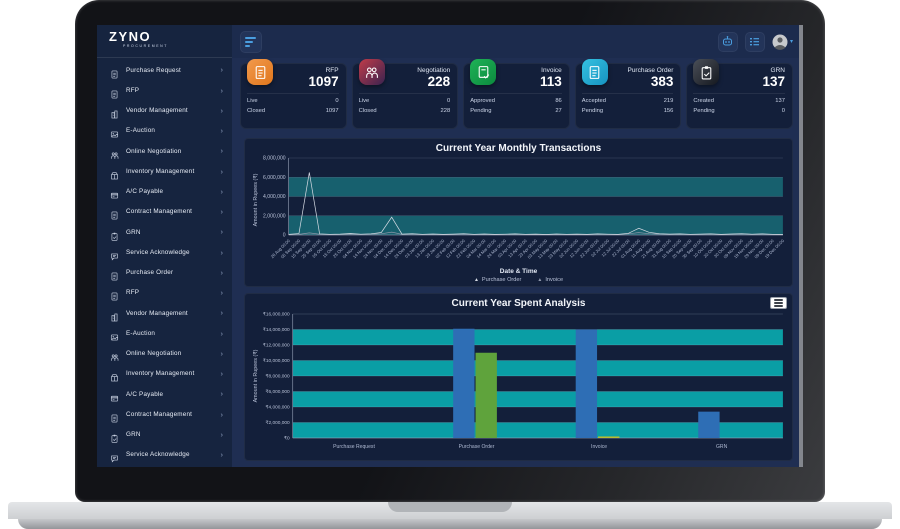  I want to click on kpi-card-invoice: Invoice 113 Approved 86 Pending 27, so click(516, 94).